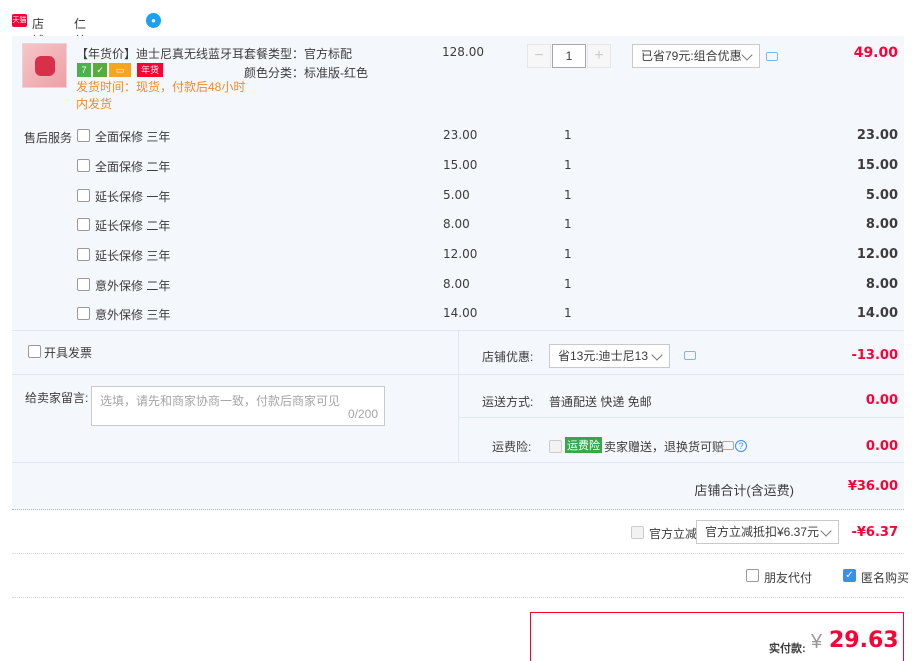 The width and height of the screenshot is (912, 661). I want to click on qty-minus-button: −, so click(539, 56).